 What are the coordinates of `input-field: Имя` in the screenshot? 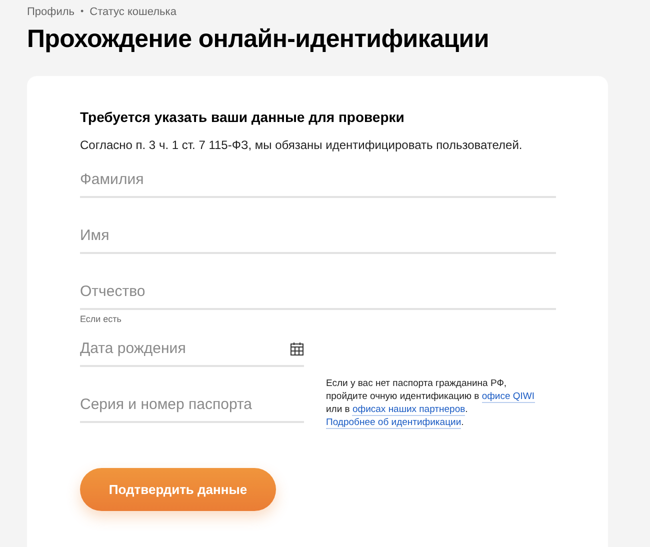 It's located at (318, 238).